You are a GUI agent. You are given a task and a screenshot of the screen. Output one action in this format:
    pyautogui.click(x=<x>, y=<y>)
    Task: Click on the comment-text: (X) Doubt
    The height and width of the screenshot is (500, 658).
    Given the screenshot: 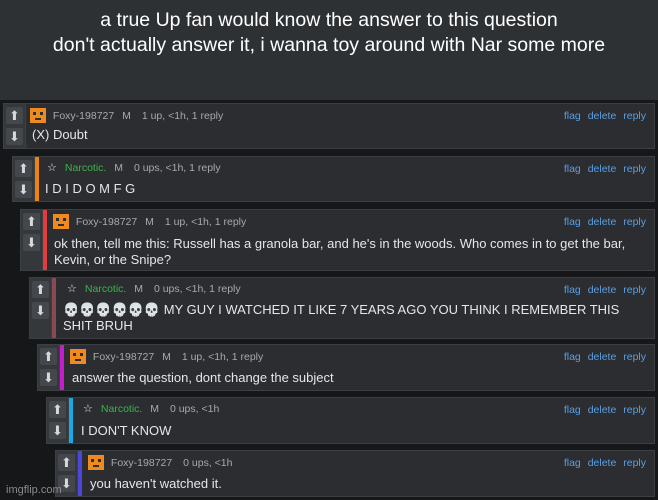 What is the action you would take?
    pyautogui.click(x=60, y=134)
    